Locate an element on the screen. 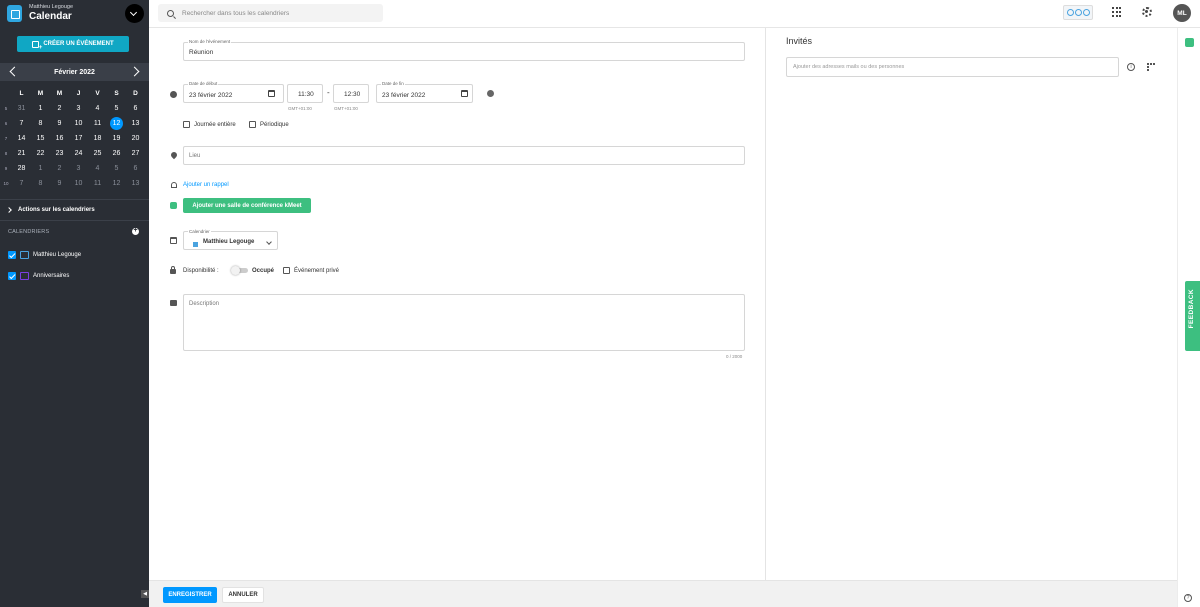 The image size is (1200, 607). gear-icon is located at coordinates (1147, 12).